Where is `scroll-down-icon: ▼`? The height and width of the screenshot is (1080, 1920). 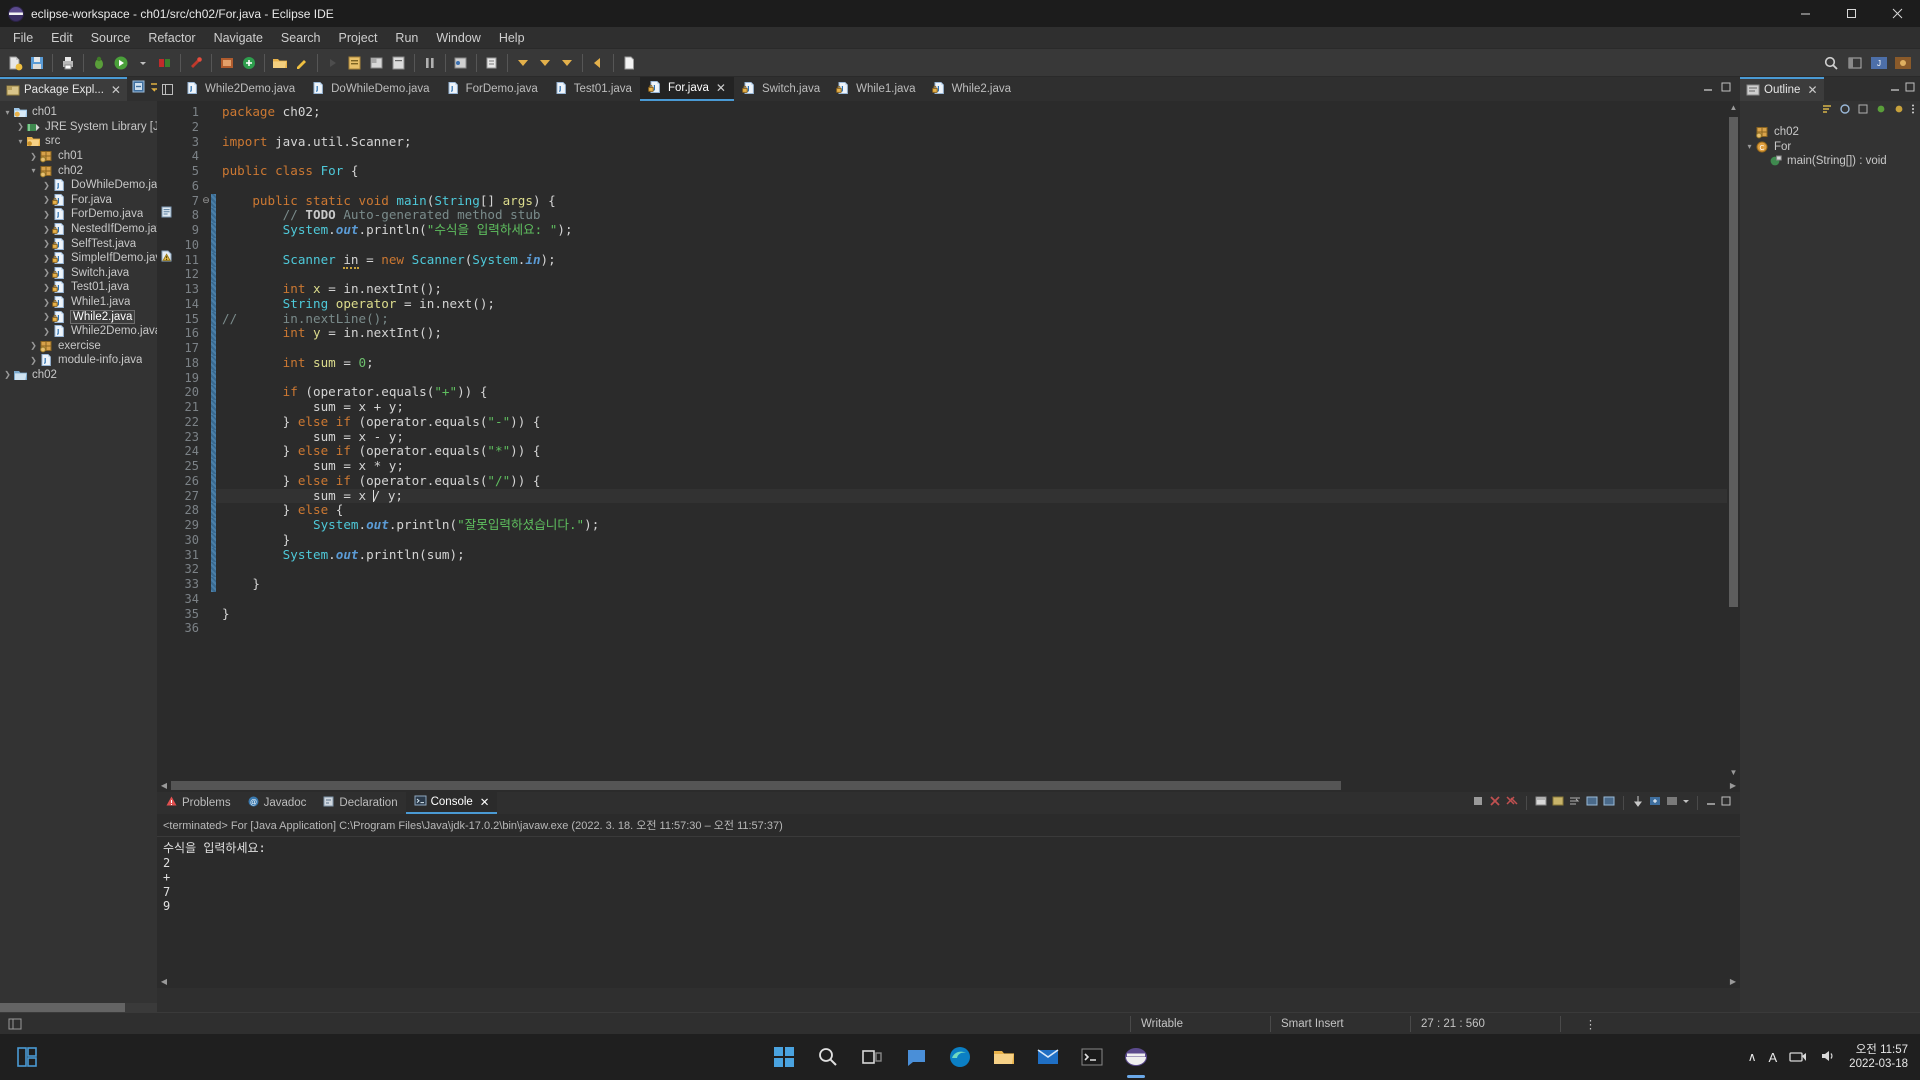 scroll-down-icon: ▼ is located at coordinates (1733, 772).